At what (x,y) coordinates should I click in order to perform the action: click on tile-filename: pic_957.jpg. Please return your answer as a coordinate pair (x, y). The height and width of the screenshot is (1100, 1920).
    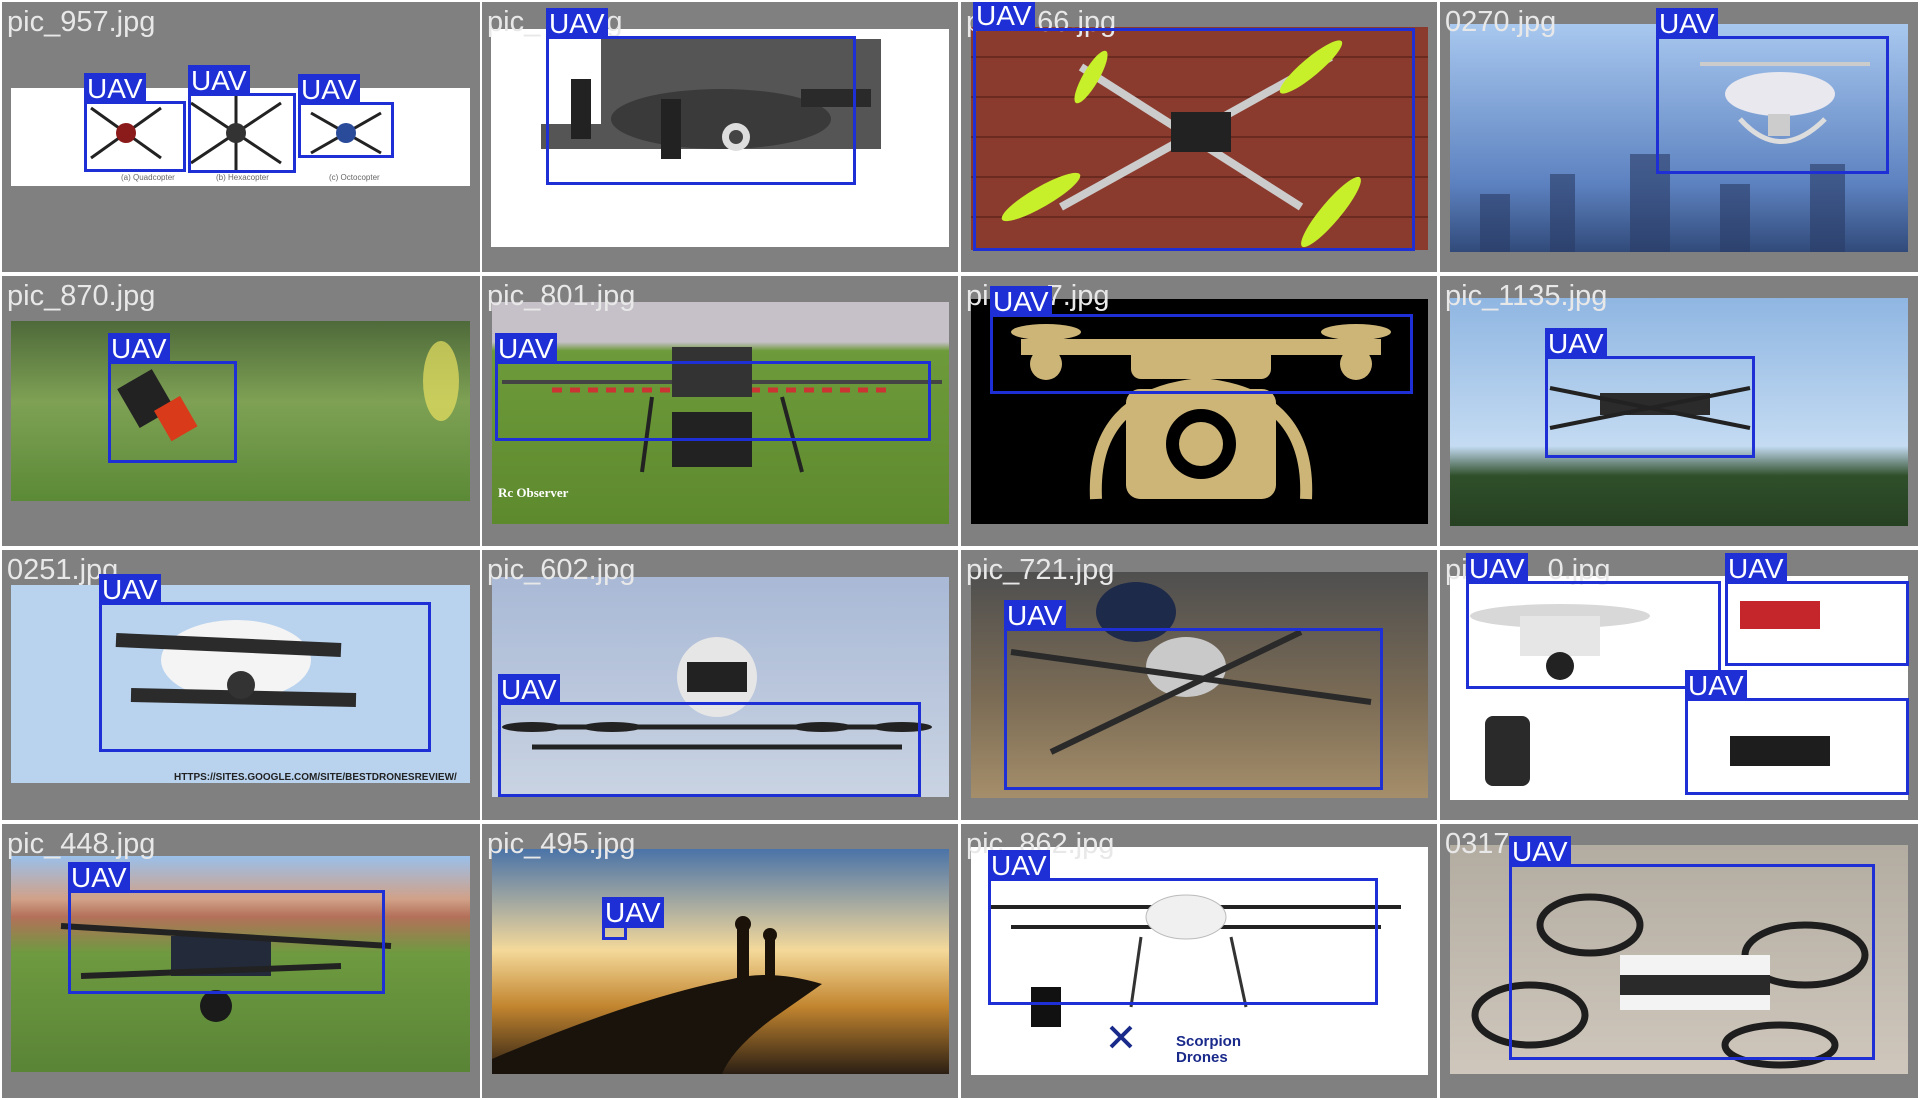
    Looking at the image, I should click on (81, 22).